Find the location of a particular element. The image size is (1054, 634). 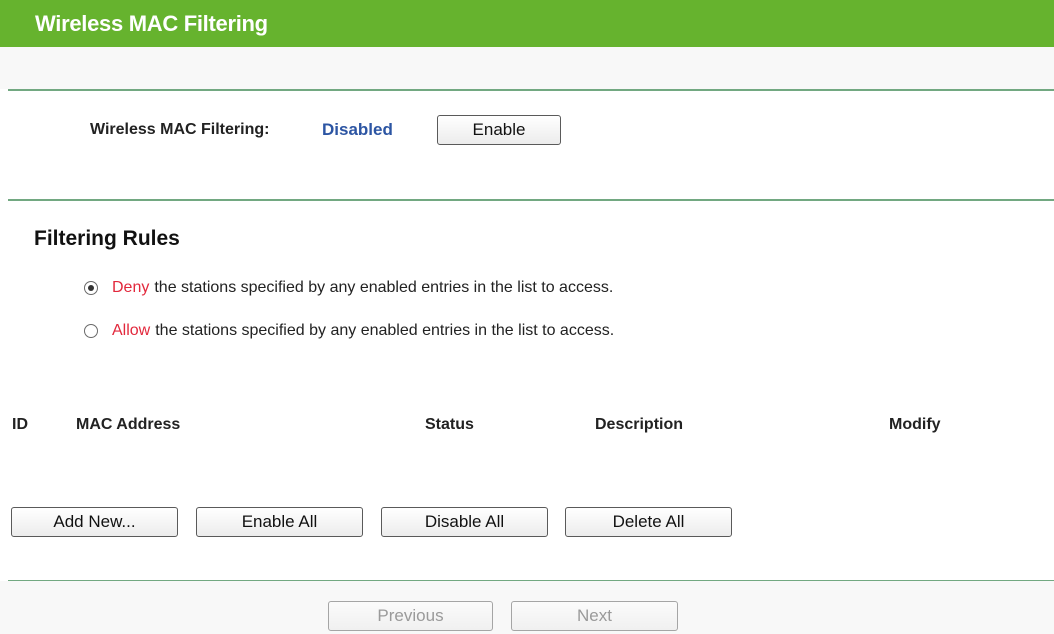

disable-all-button: Disable All is located at coordinates (464, 522).